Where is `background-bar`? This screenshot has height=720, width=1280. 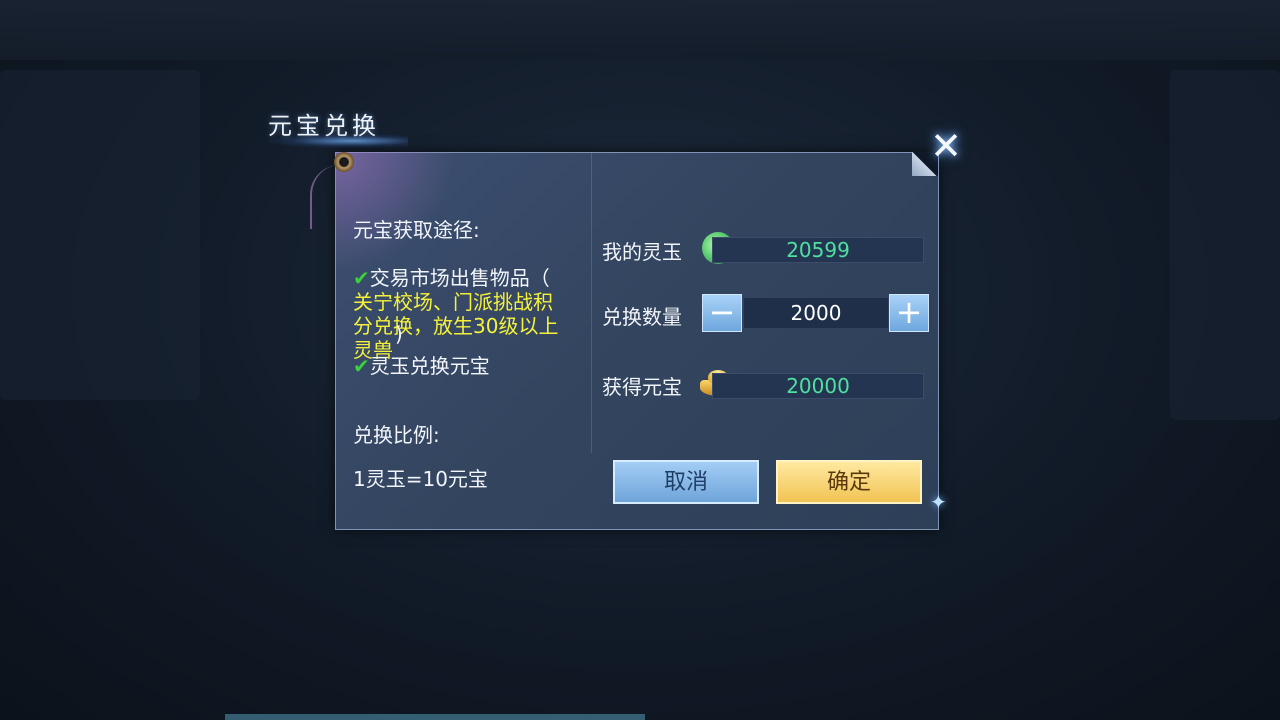 background-bar is located at coordinates (435, 717).